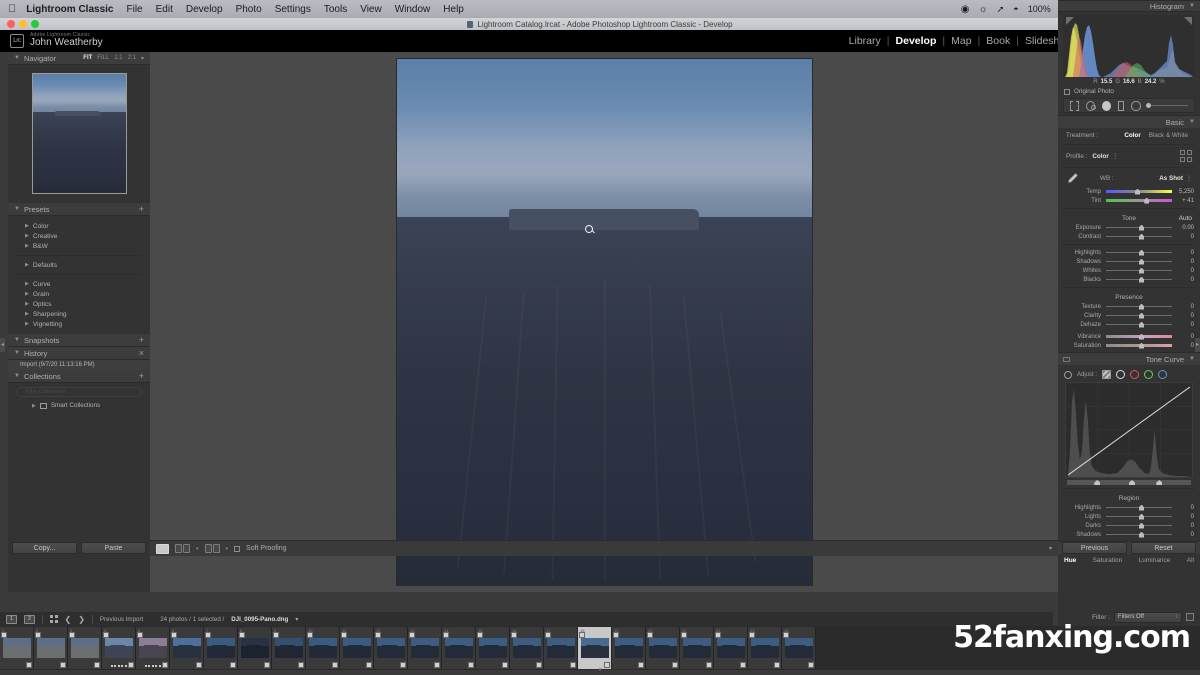  I want to click on histogram-header: Histogram ▼, so click(1129, 6).